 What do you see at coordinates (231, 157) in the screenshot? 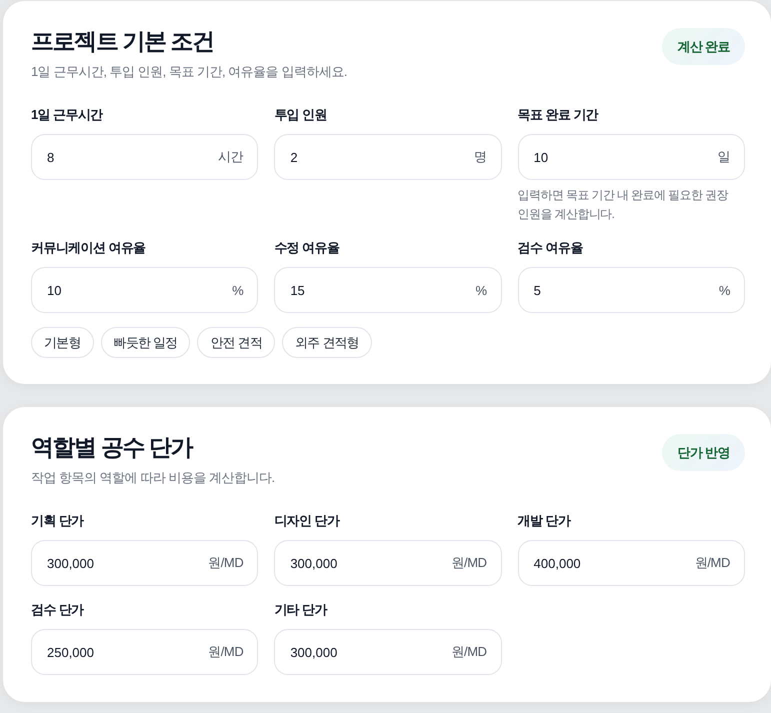
I see `unit-label: 시간` at bounding box center [231, 157].